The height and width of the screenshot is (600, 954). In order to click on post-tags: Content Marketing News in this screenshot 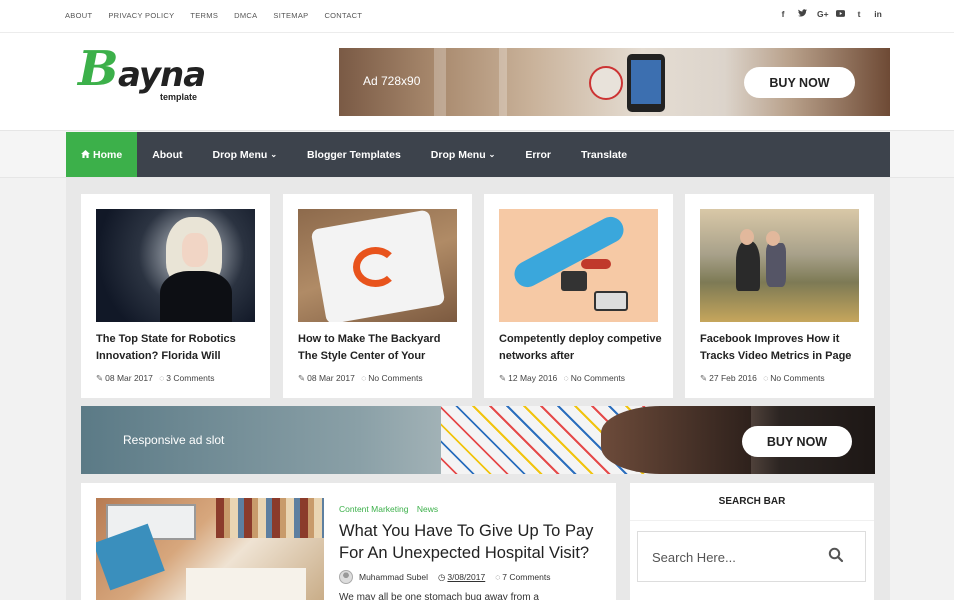, I will do `click(391, 509)`.